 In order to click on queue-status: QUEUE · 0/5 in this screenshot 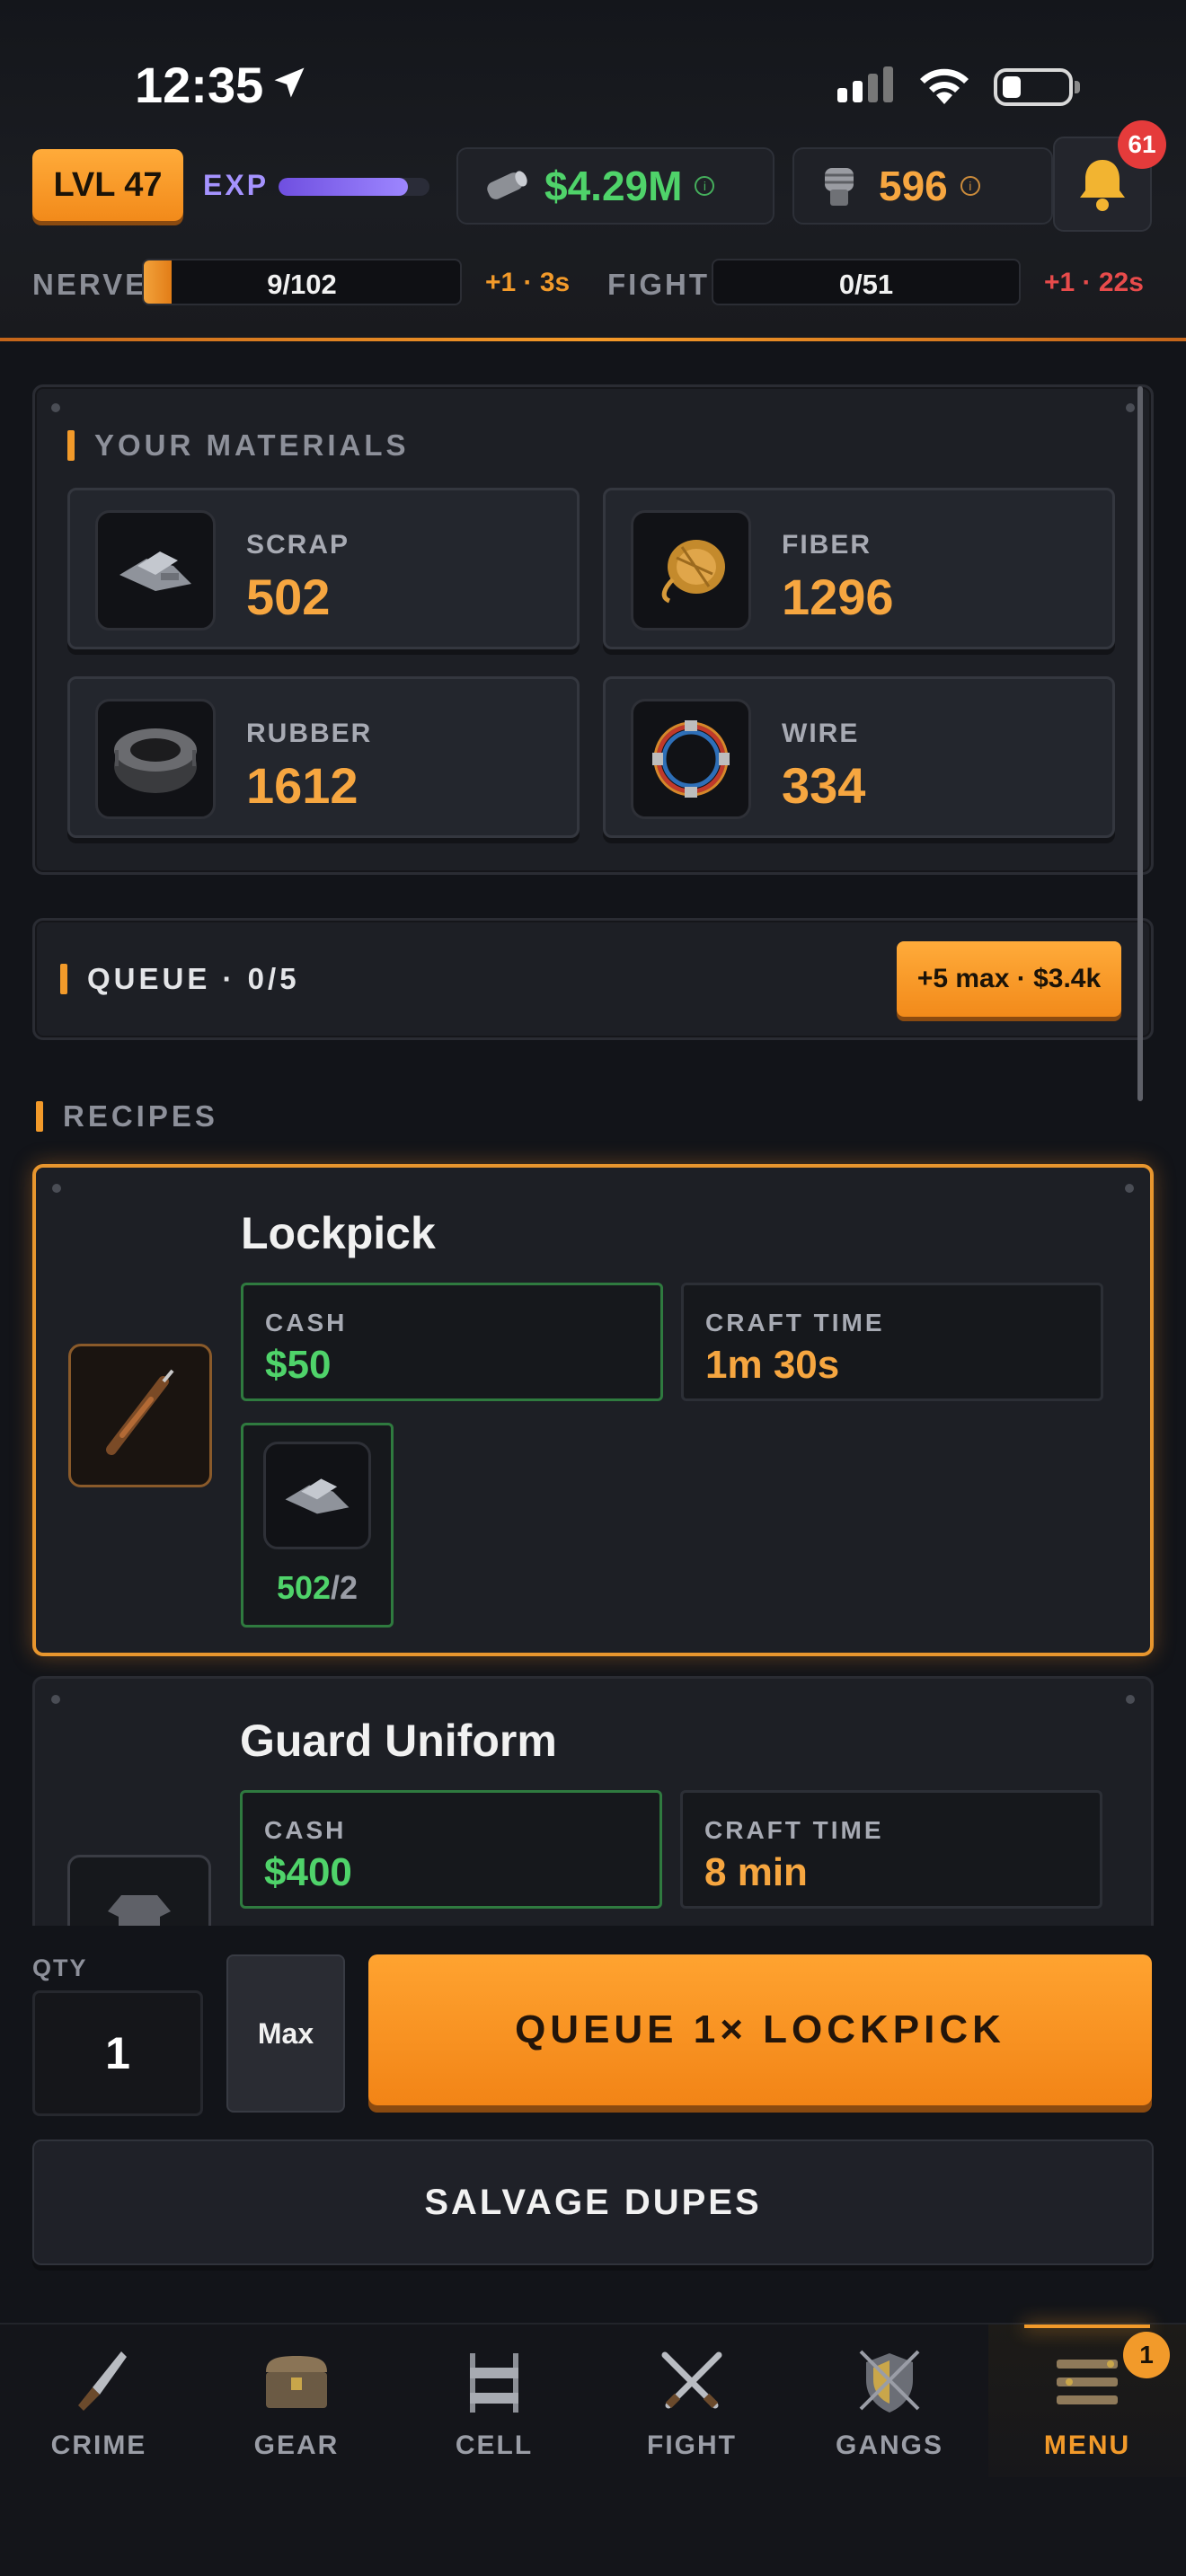, I will do `click(180, 979)`.